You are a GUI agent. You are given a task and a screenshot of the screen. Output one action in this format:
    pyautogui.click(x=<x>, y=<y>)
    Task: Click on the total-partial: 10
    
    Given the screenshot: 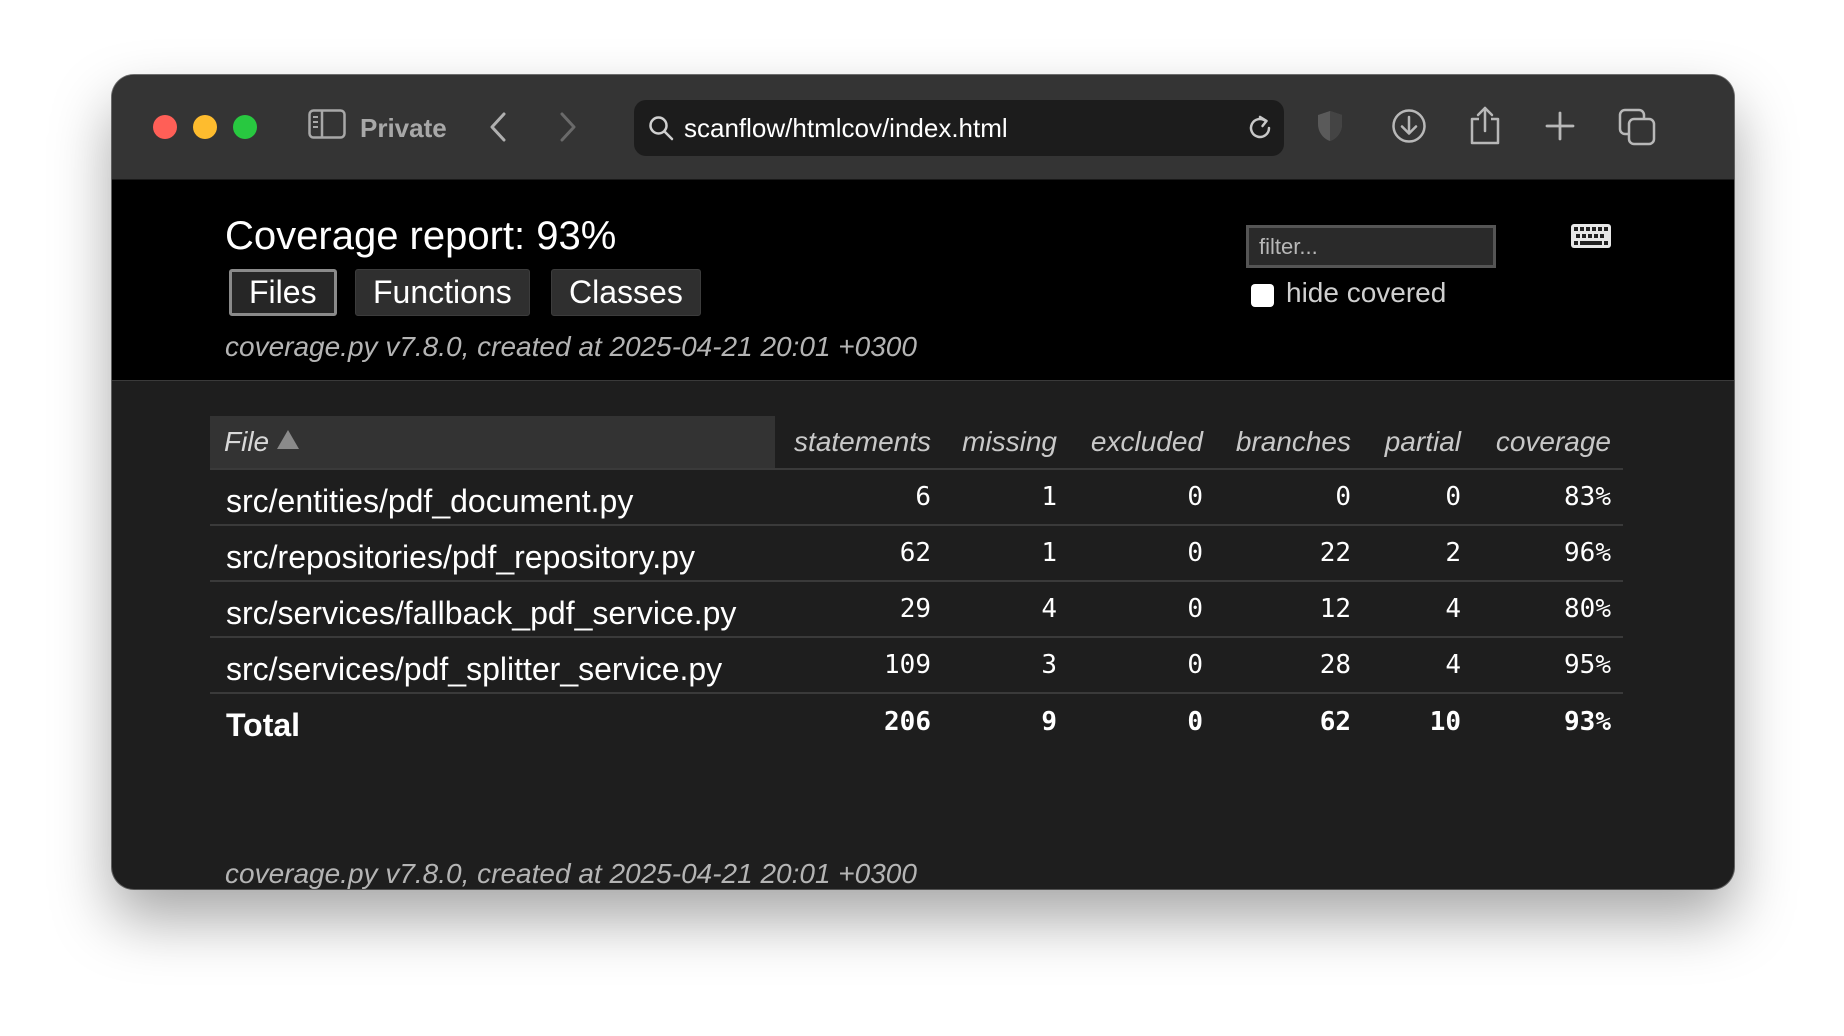 What is the action you would take?
    pyautogui.click(x=1418, y=720)
    